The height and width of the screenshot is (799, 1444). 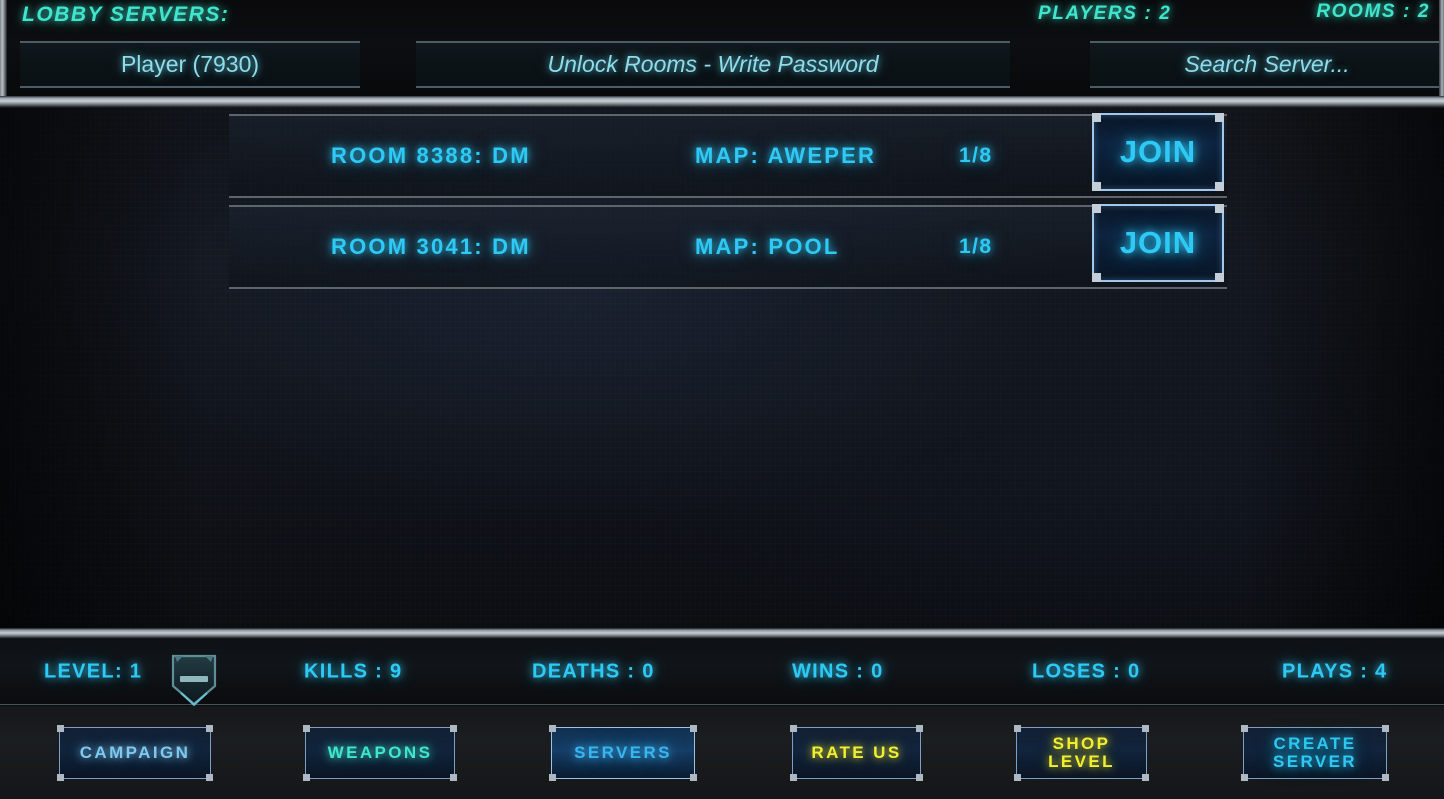 I want to click on player-name-value: Player (7930), so click(x=190, y=64).